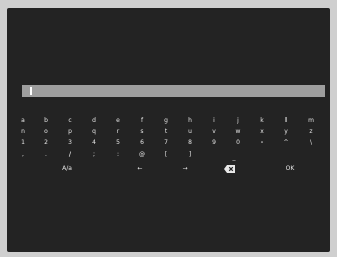 The width and height of the screenshot is (337, 257). What do you see at coordinates (118, 121) in the screenshot?
I see `key-e: e` at bounding box center [118, 121].